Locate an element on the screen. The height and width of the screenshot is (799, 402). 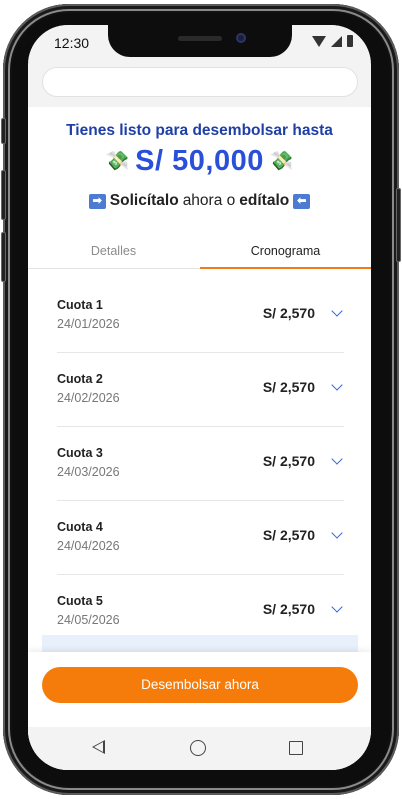
address-bar is located at coordinates (200, 82).